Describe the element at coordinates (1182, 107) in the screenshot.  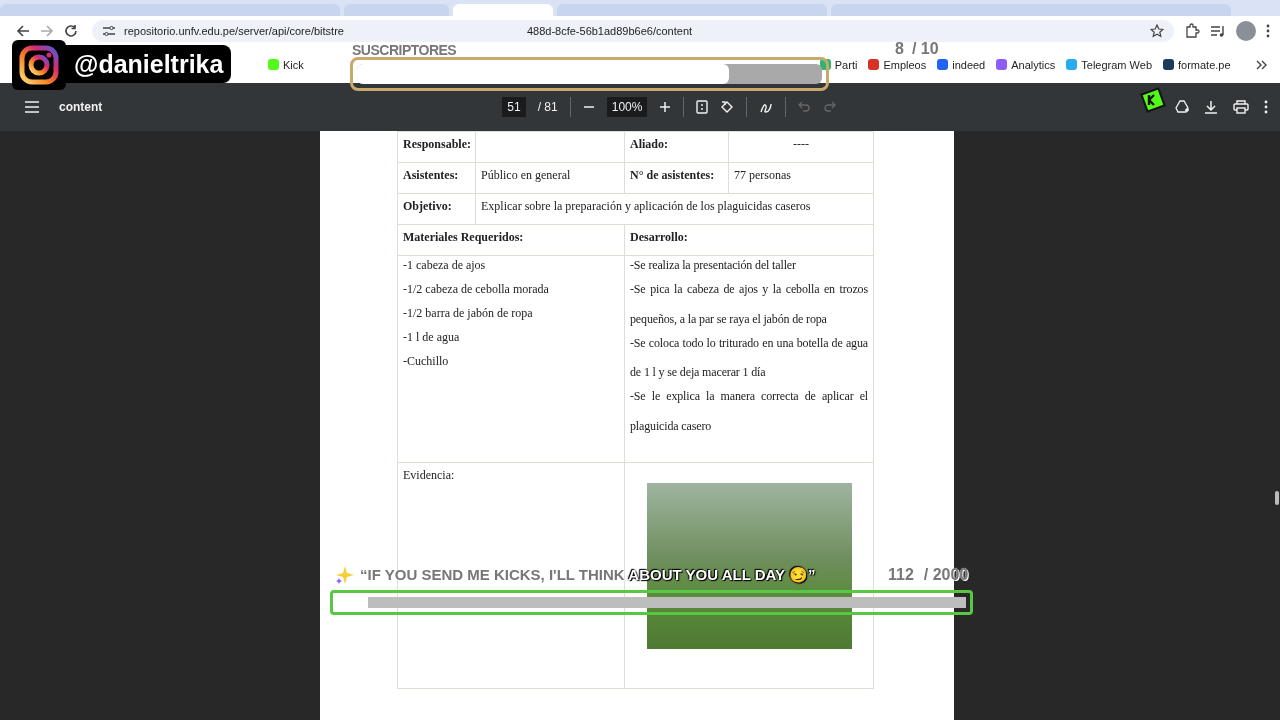
I see `drive-add-icon` at that location.